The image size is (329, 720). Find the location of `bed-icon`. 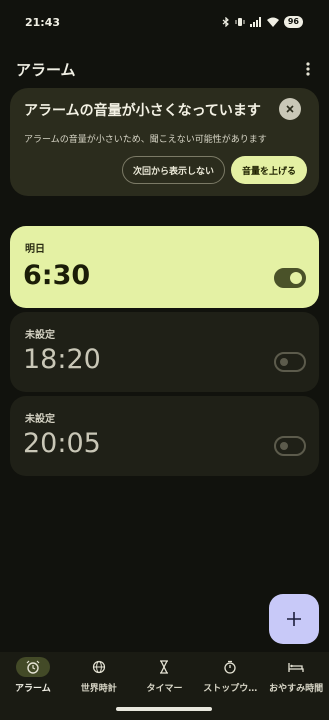

bed-icon is located at coordinates (296, 667).